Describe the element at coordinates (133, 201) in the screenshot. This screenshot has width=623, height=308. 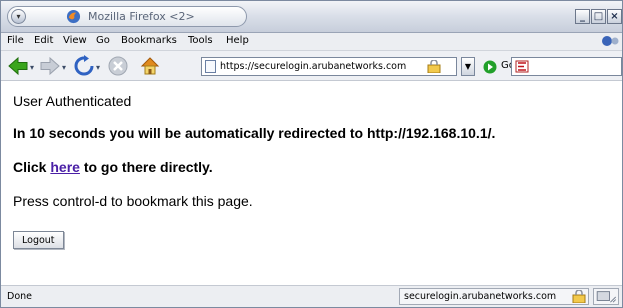
I see `bookmark-hint: Press control-d to bookmark this page.` at that location.